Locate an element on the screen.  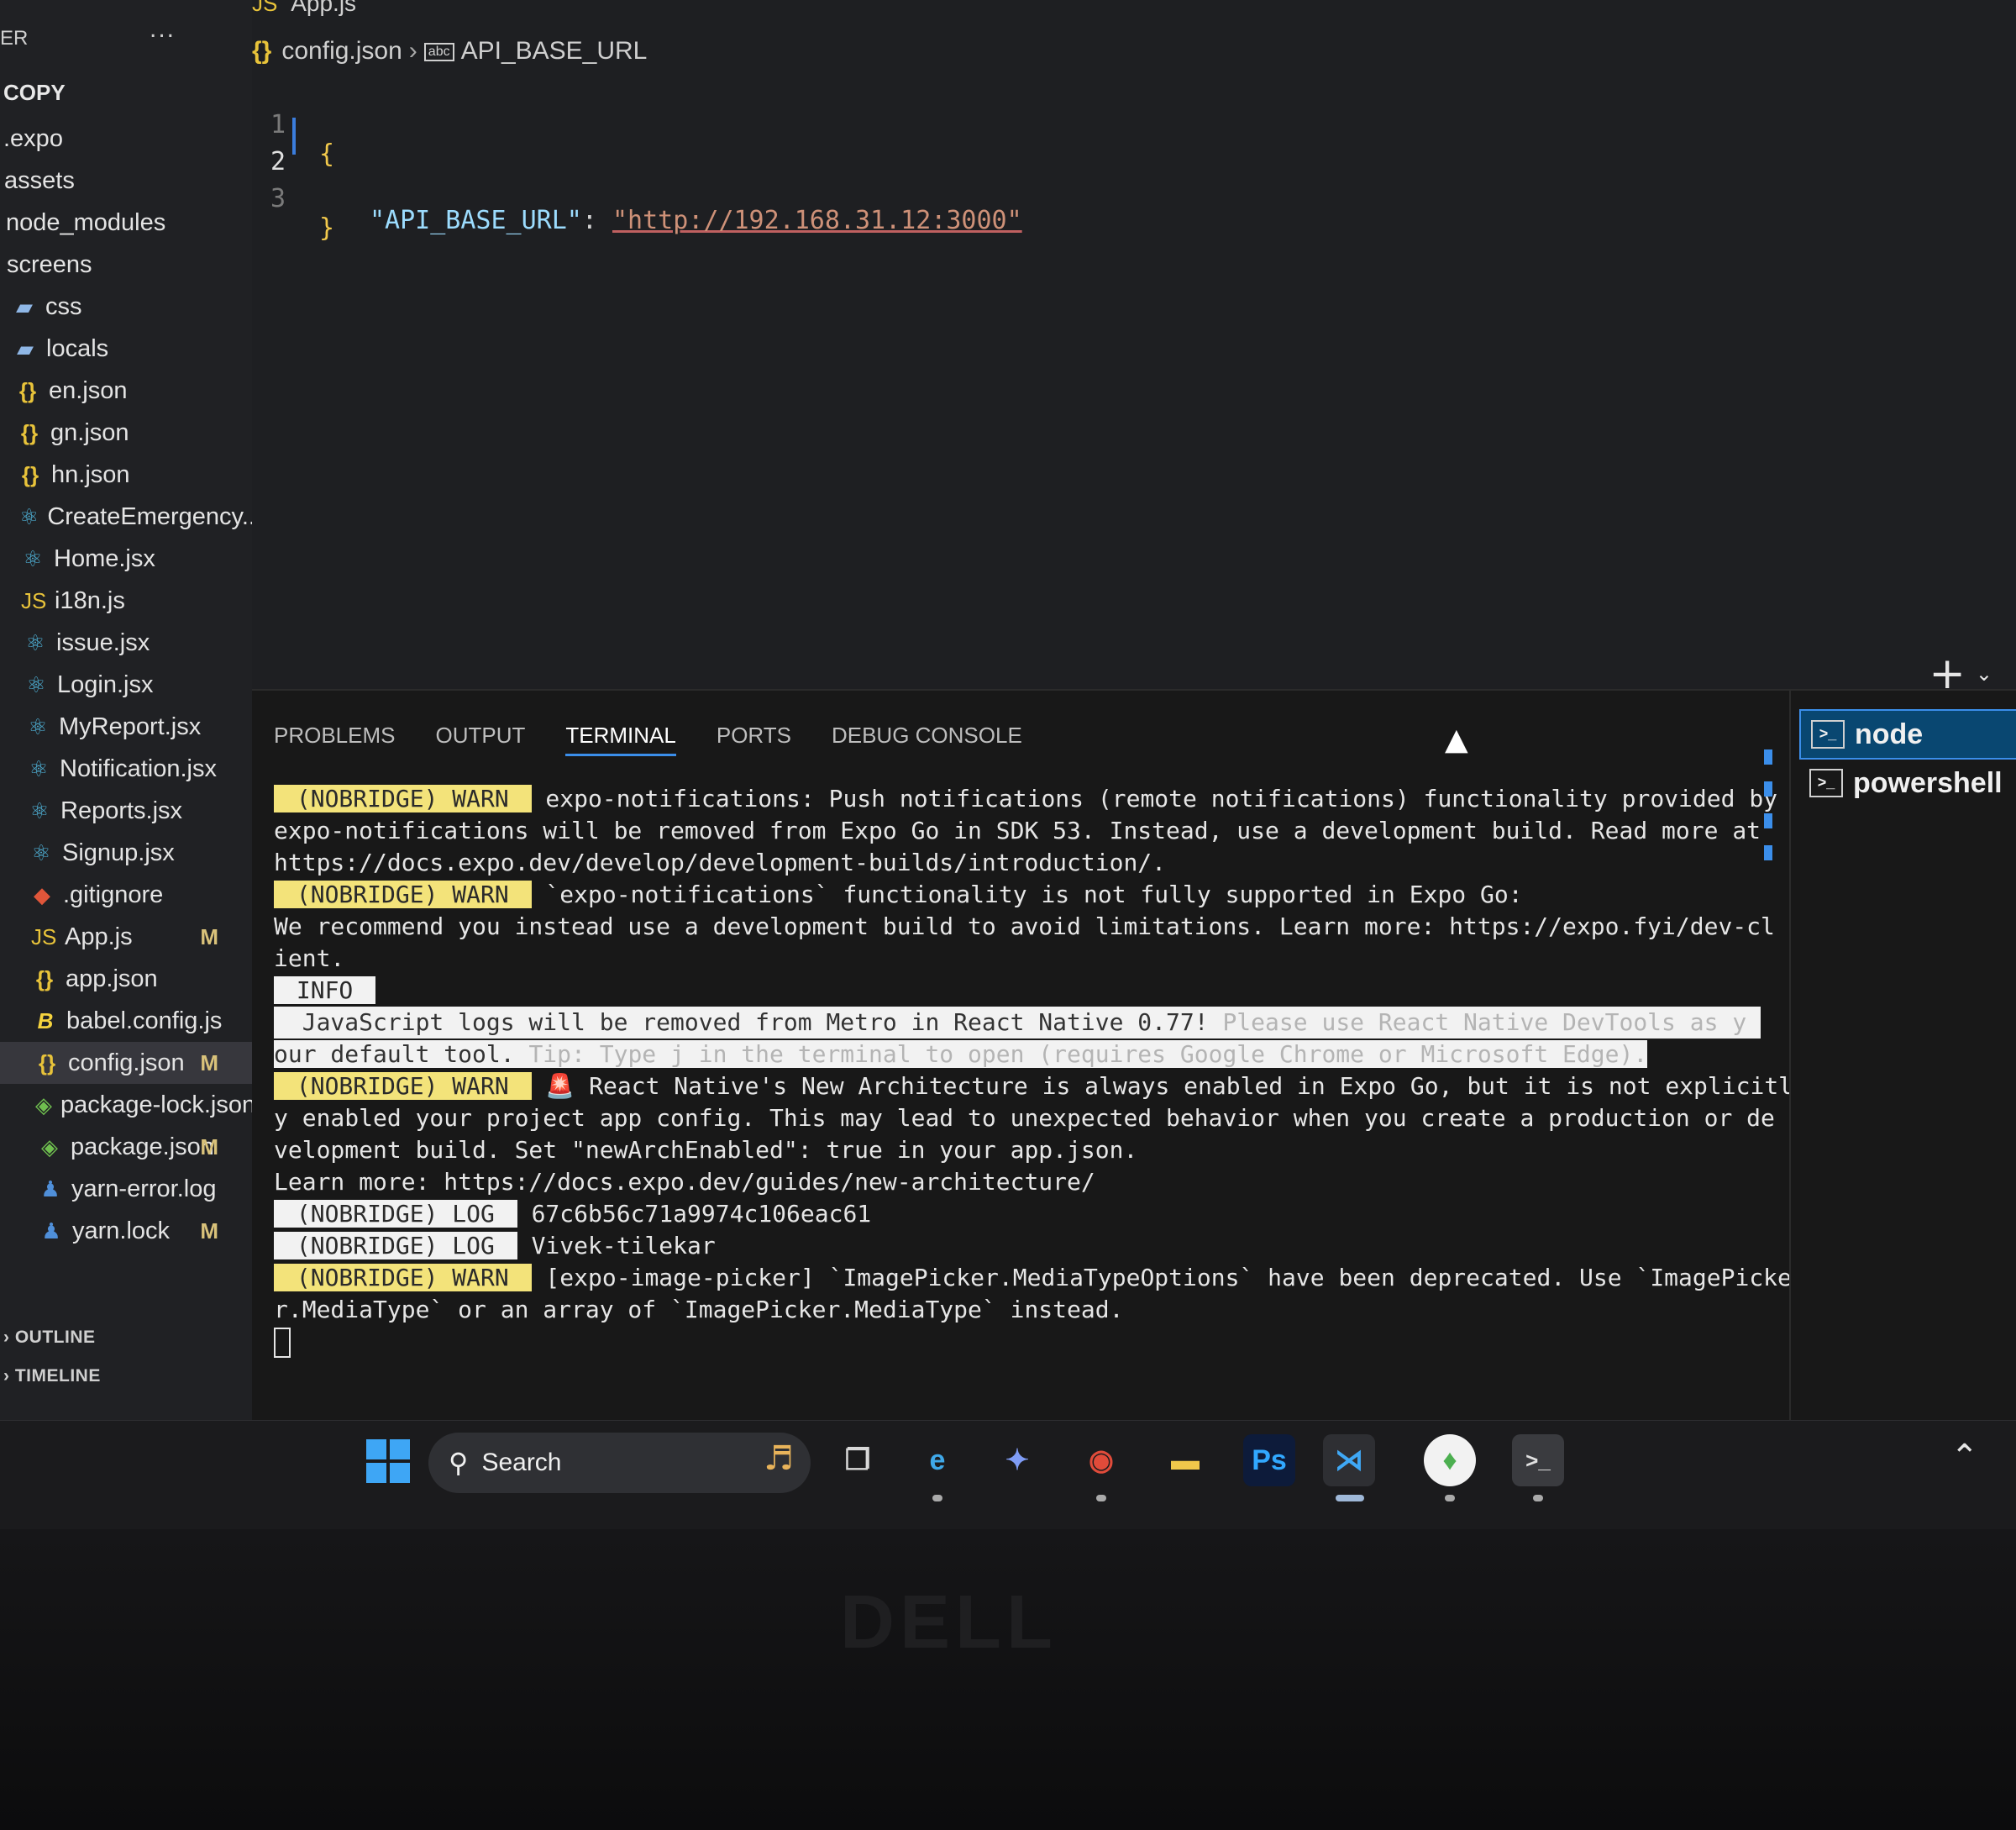
npm-file-icon: ◈ is located at coordinates (49, 1146).